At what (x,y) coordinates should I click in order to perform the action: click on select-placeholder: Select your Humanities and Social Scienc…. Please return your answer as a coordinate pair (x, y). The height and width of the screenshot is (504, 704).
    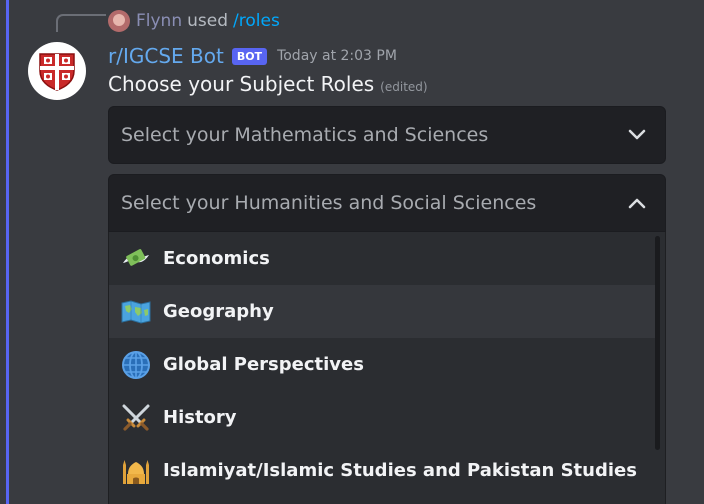
    Looking at the image, I should click on (329, 203).